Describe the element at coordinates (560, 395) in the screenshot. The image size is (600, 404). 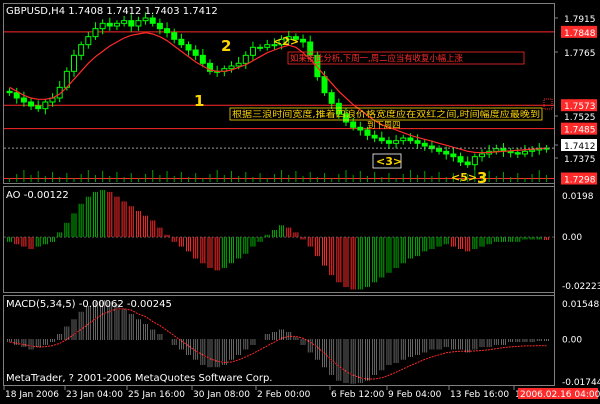
I see `time-cursor-label: 2006.02.16 04:00` at that location.